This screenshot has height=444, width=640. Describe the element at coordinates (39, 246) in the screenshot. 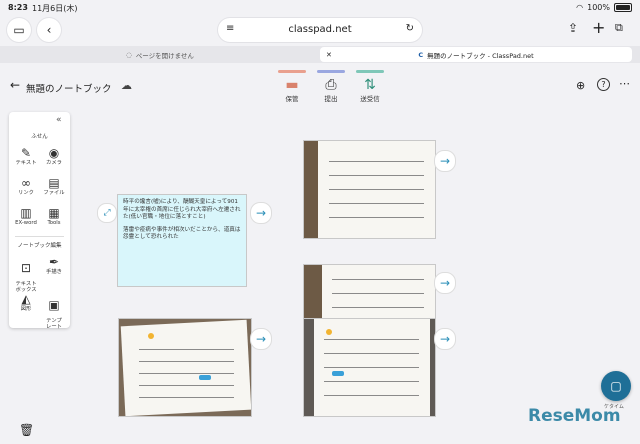

I see `section-notebook-edit: ノートブック編集` at that location.